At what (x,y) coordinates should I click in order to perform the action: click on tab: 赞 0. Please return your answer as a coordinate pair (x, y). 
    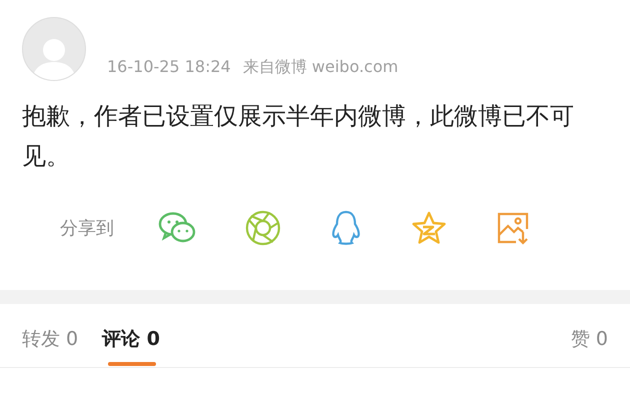
    Looking at the image, I should click on (589, 345).